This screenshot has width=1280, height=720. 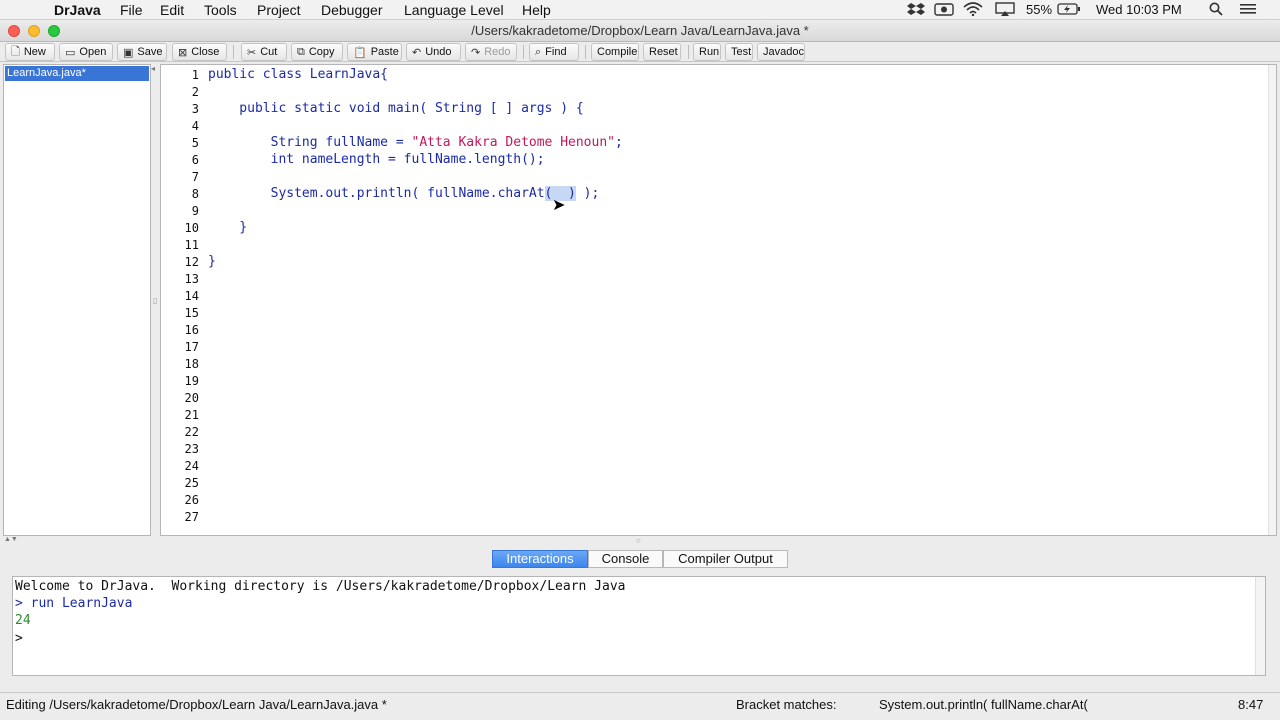 I want to click on paste-button: 📋 Paste, so click(x=374, y=52).